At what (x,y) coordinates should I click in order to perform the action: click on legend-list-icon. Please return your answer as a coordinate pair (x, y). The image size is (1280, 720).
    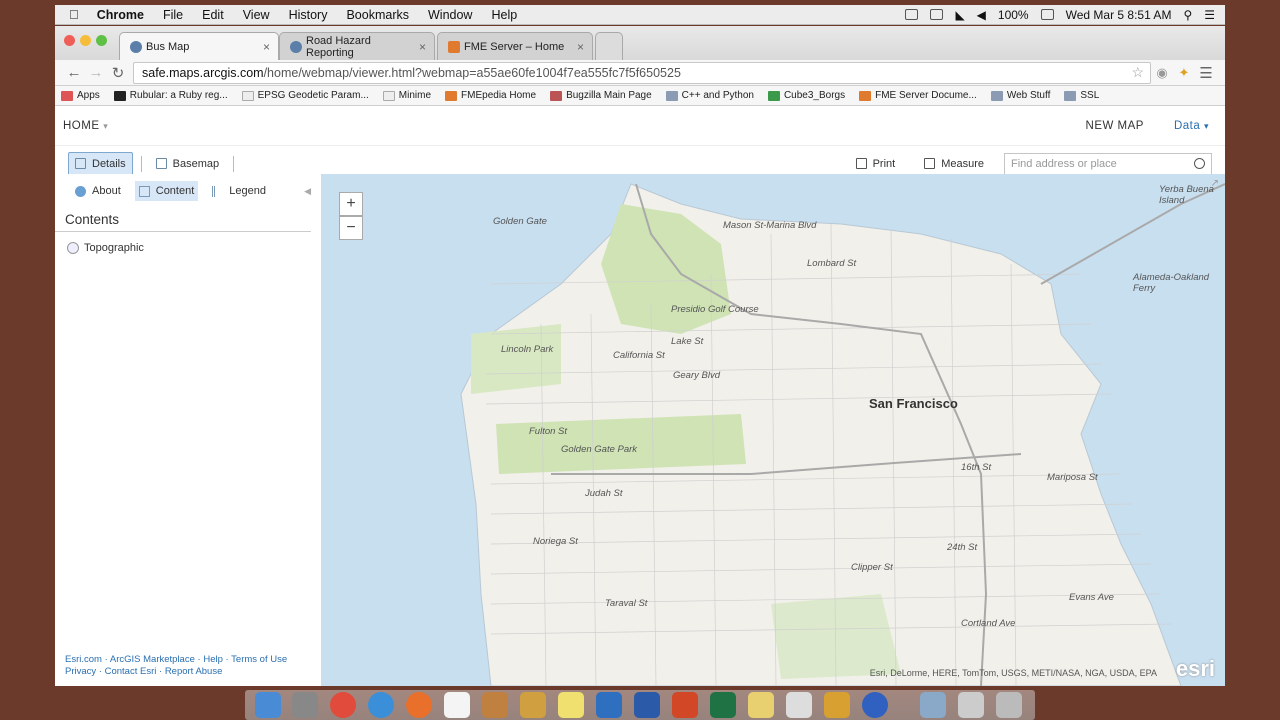
    Looking at the image, I should click on (217, 191).